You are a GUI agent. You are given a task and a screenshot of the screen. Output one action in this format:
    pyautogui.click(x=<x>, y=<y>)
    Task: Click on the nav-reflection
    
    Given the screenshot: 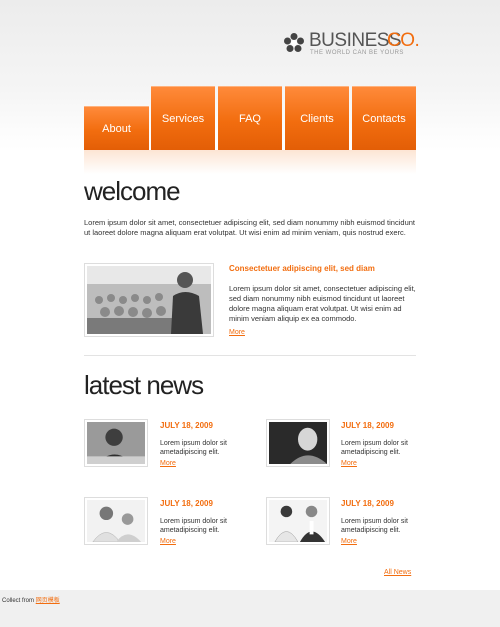 What is the action you would take?
    pyautogui.click(x=250, y=162)
    